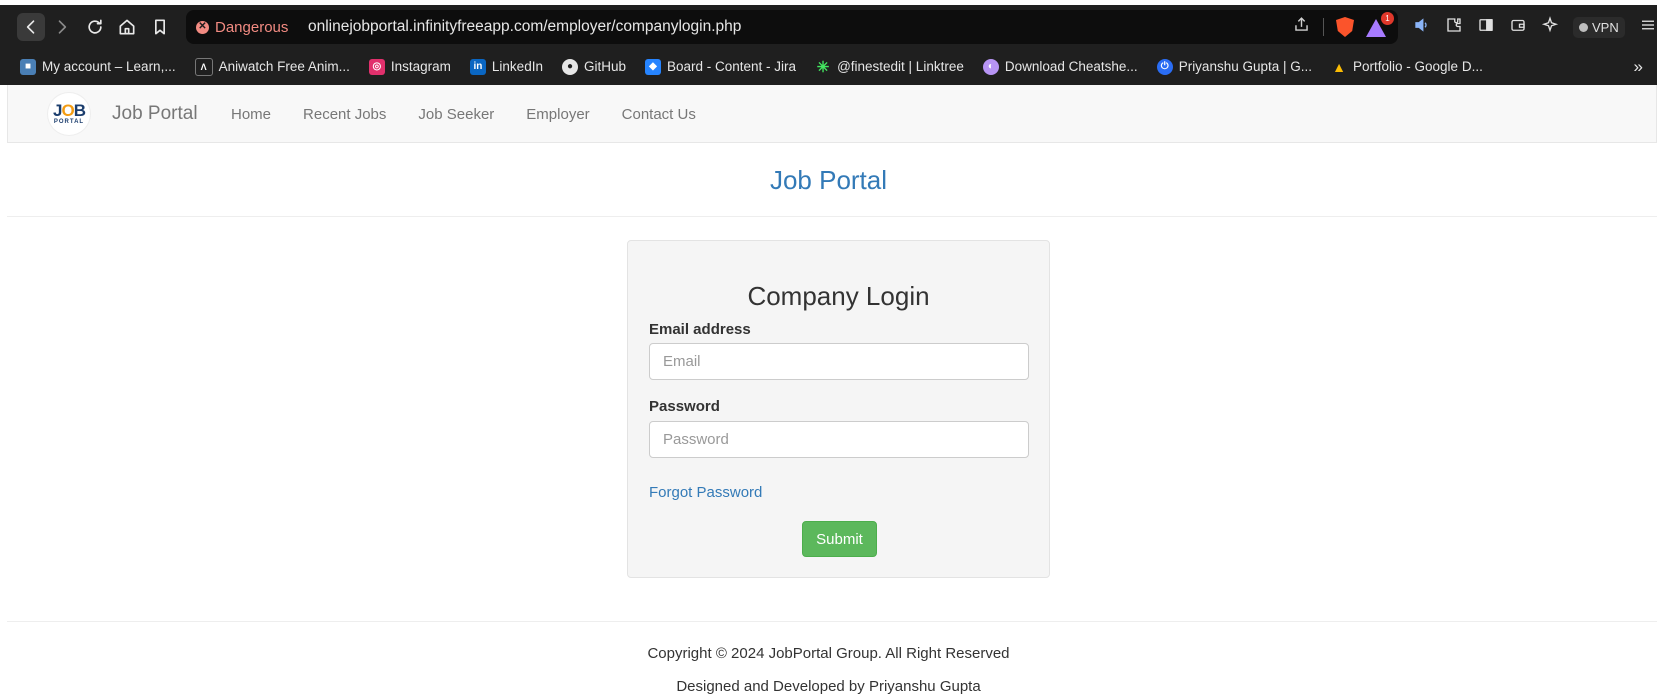 The width and height of the screenshot is (1657, 697). I want to click on reload-button, so click(95, 27).